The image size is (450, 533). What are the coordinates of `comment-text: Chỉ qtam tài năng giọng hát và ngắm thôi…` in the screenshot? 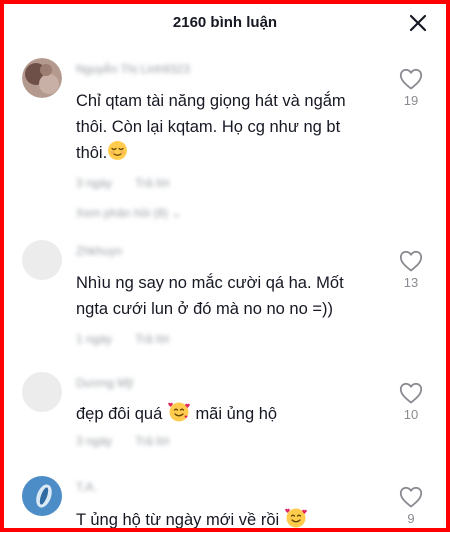 It's located at (226, 127).